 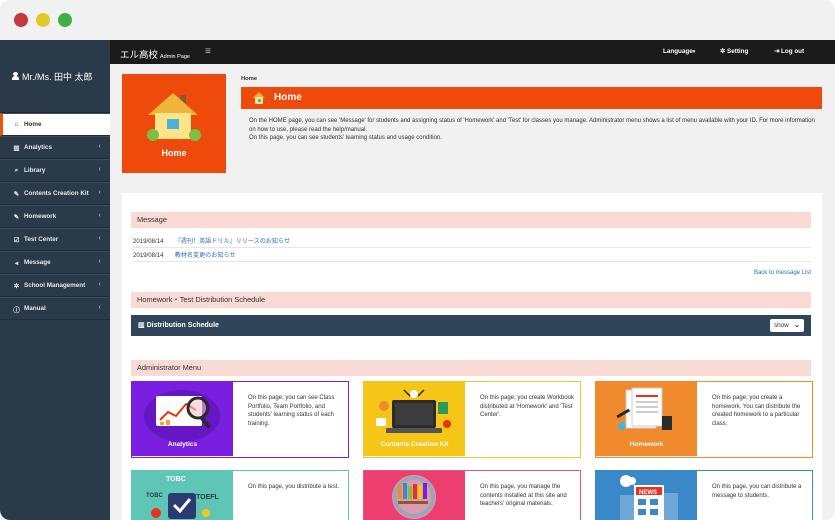 I want to click on card-title: Homework, so click(x=646, y=444).